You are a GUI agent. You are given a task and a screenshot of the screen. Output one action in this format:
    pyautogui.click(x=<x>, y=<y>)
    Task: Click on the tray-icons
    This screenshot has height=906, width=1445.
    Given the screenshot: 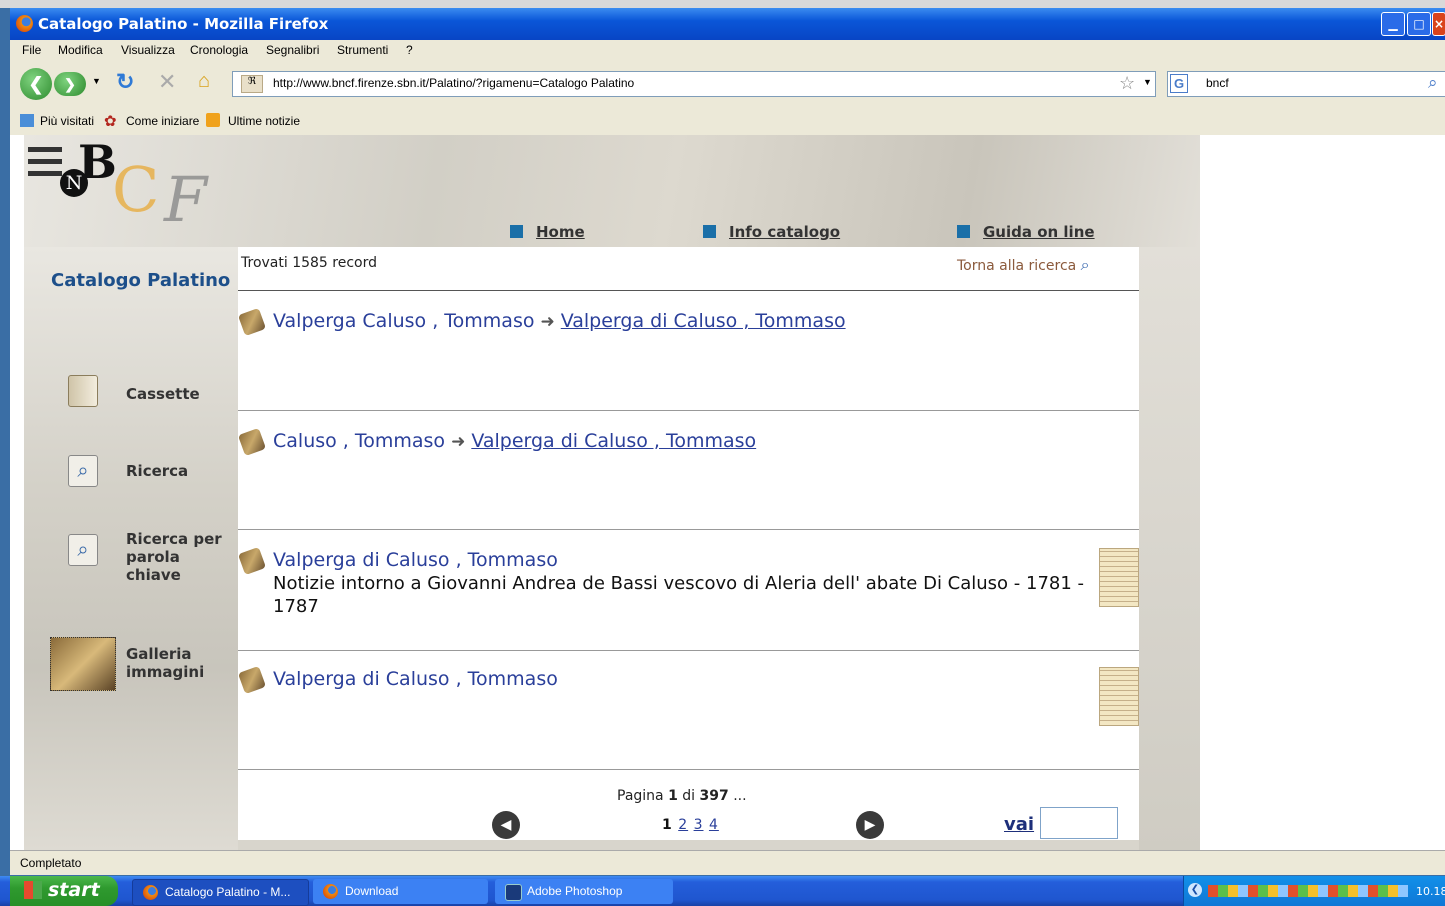 What is the action you would take?
    pyautogui.click(x=1308, y=891)
    